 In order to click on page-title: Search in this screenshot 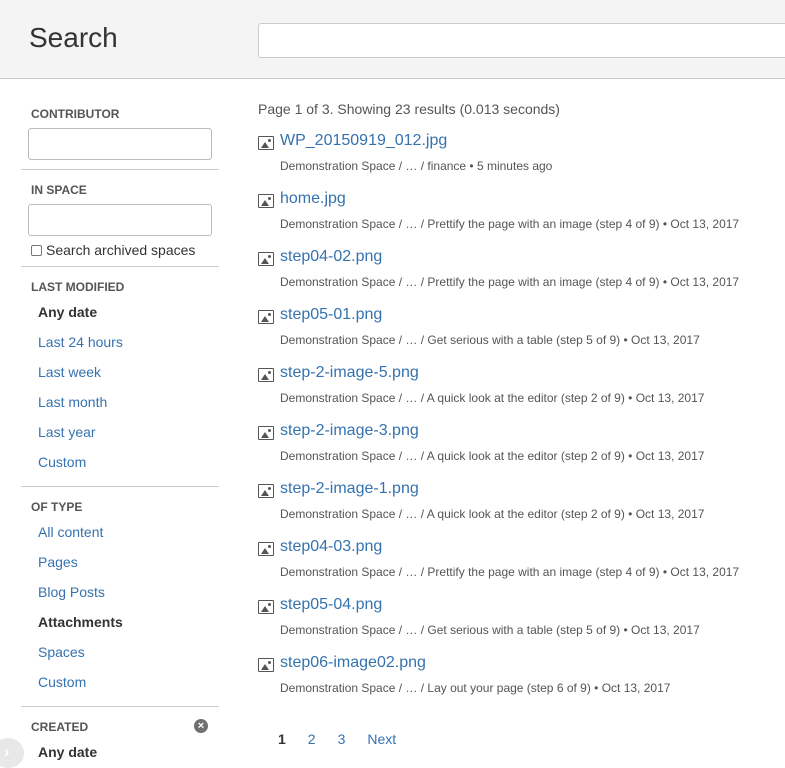, I will do `click(73, 37)`.